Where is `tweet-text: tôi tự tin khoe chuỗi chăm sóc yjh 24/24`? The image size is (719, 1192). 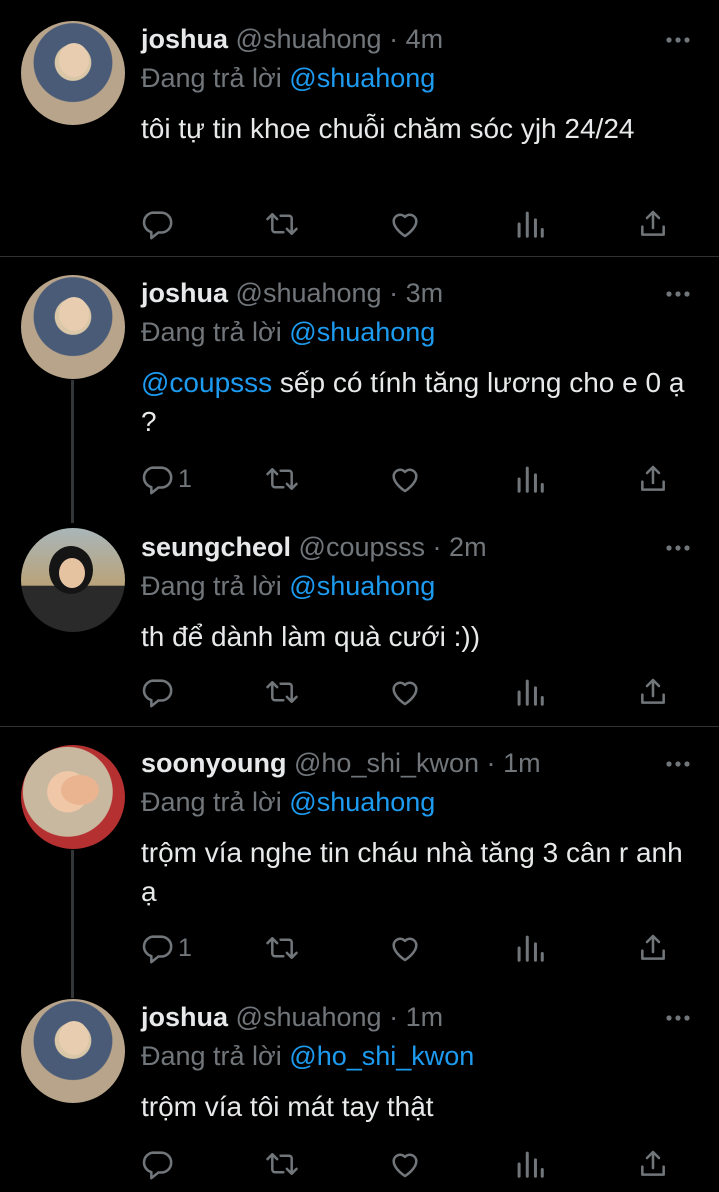 tweet-text: tôi tự tin khoe chuỗi chăm sóc yjh 24/24 is located at coordinates (388, 128).